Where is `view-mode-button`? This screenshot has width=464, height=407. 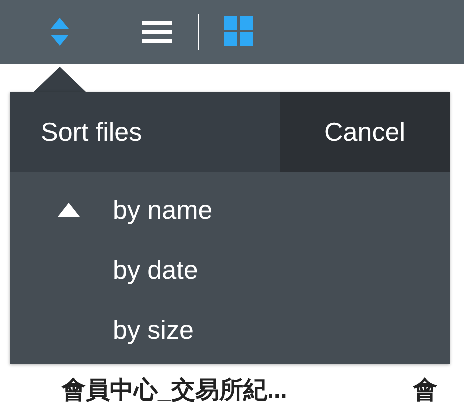 view-mode-button is located at coordinates (157, 32).